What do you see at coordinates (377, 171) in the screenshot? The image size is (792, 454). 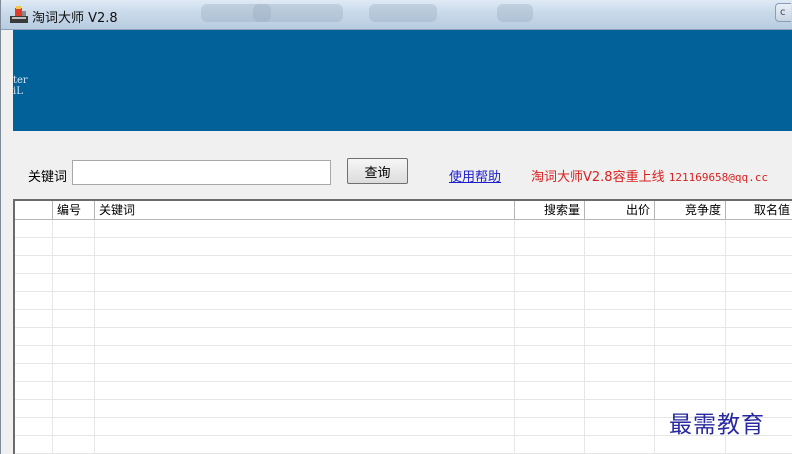 I see `query-button: 查询` at bounding box center [377, 171].